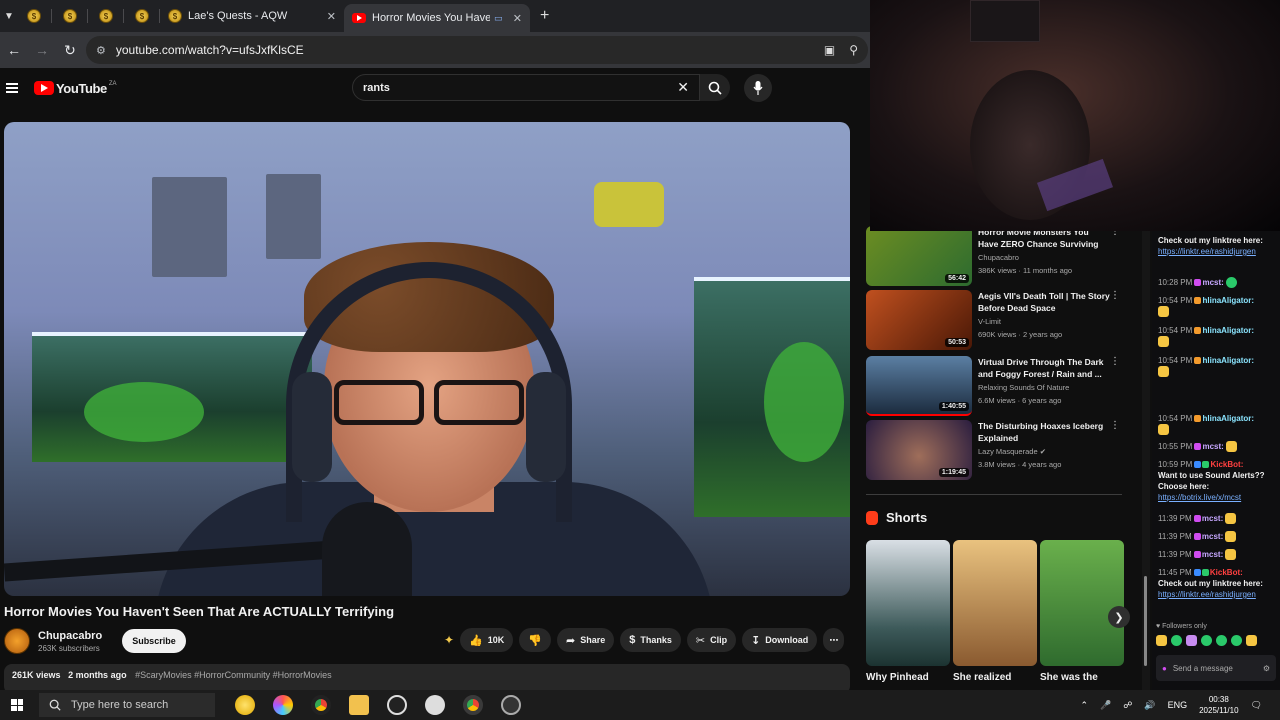 The image size is (1280, 720). What do you see at coordinates (700, 640) in the screenshot?
I see `scissors-icon: ✂` at bounding box center [700, 640].